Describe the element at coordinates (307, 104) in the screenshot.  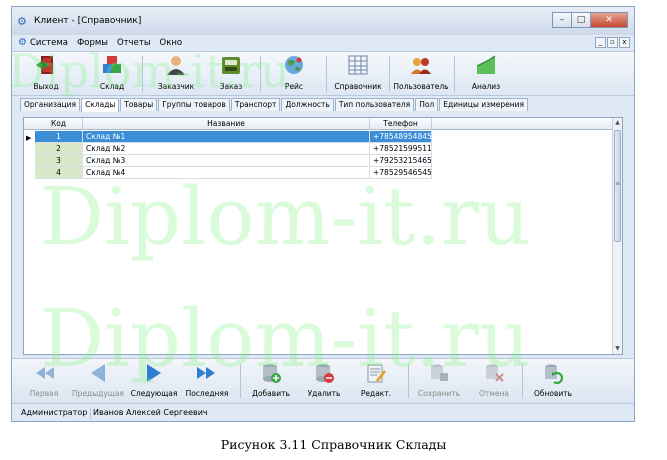
I see `tab-position: Должность` at that location.